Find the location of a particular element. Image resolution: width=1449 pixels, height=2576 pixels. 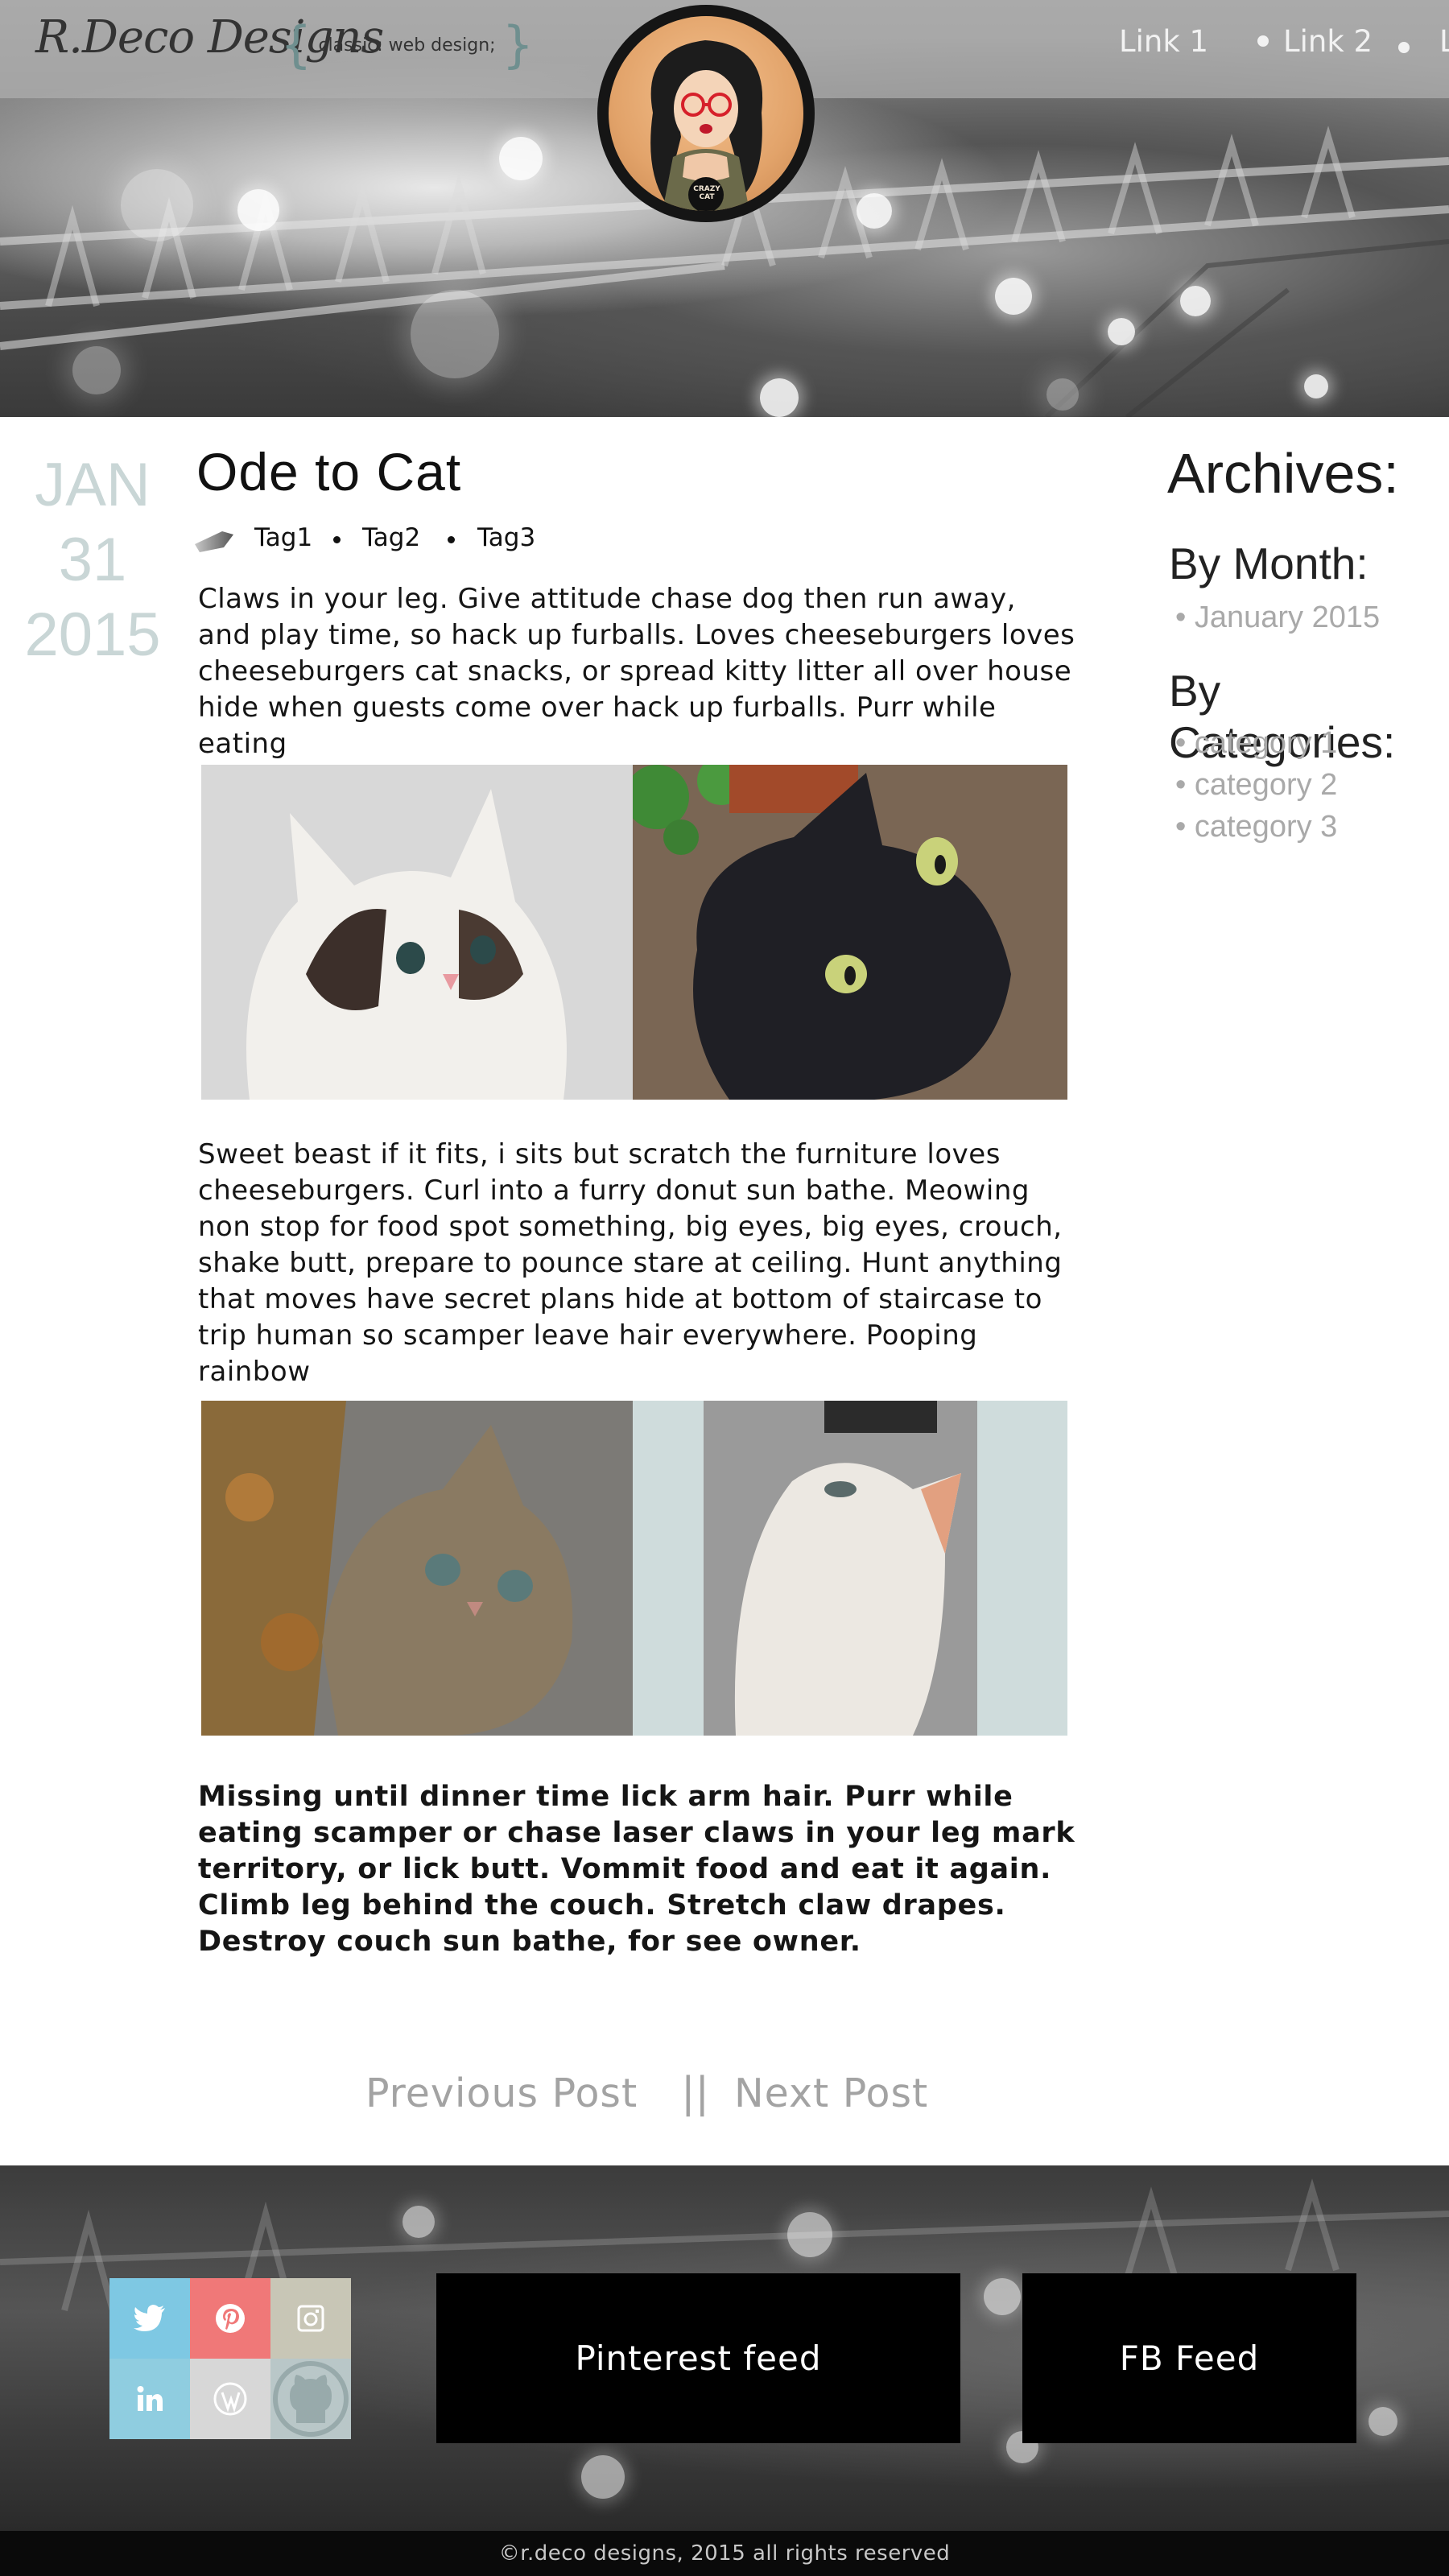

post-title: Ode to Cat is located at coordinates (329, 472).